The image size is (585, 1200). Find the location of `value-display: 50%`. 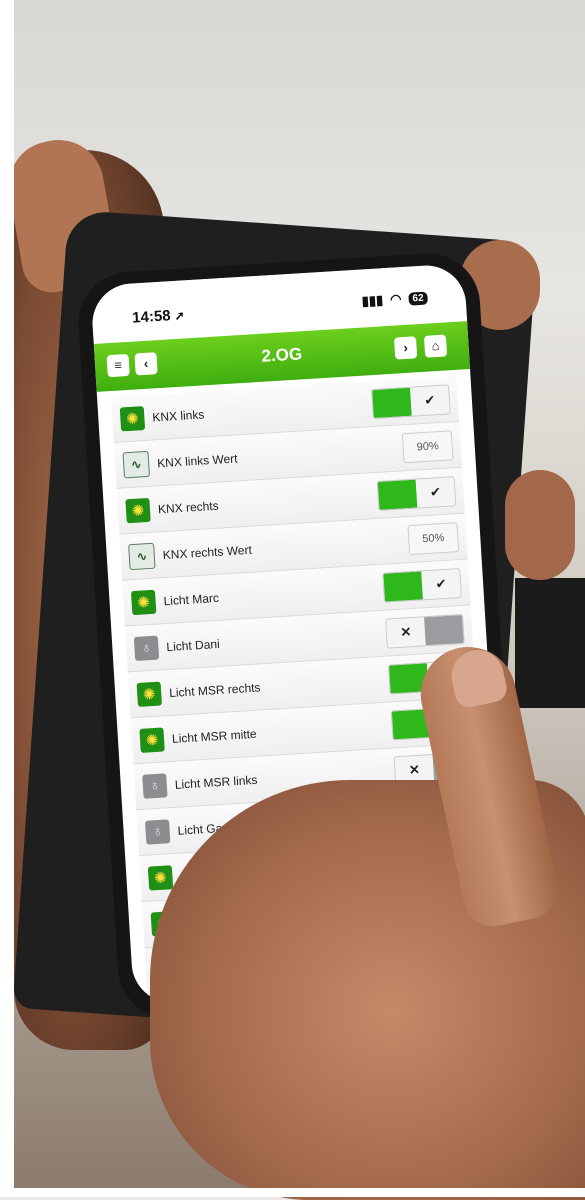

value-display: 50% is located at coordinates (433, 539).